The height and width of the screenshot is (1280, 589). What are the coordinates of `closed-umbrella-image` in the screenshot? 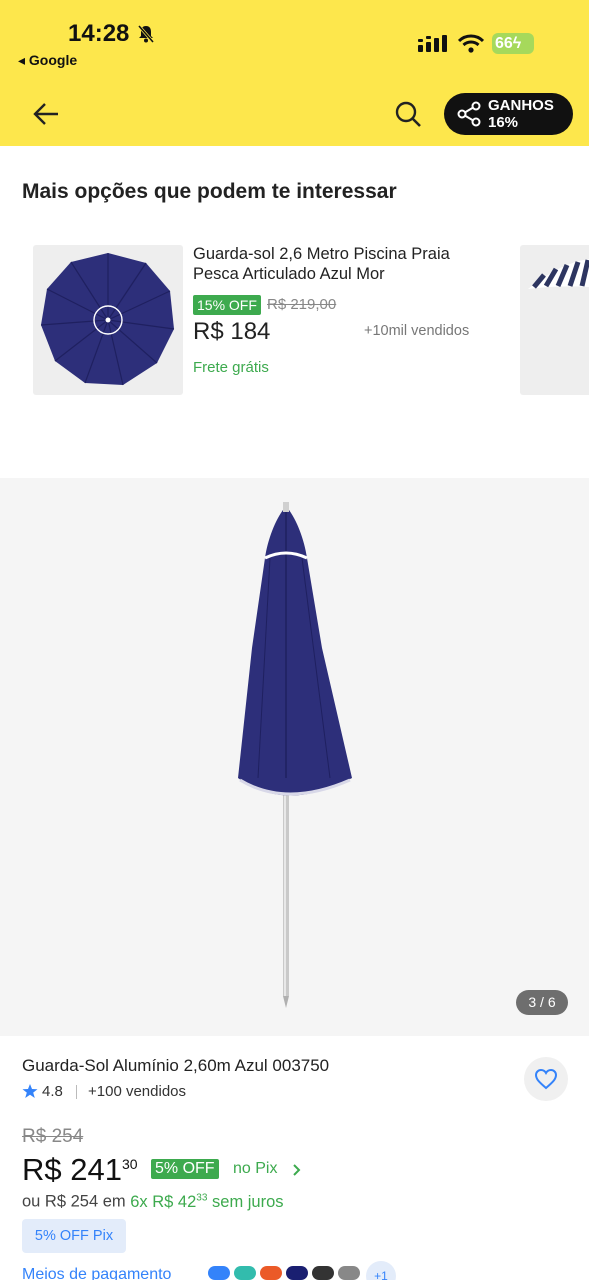 It's located at (295, 755).